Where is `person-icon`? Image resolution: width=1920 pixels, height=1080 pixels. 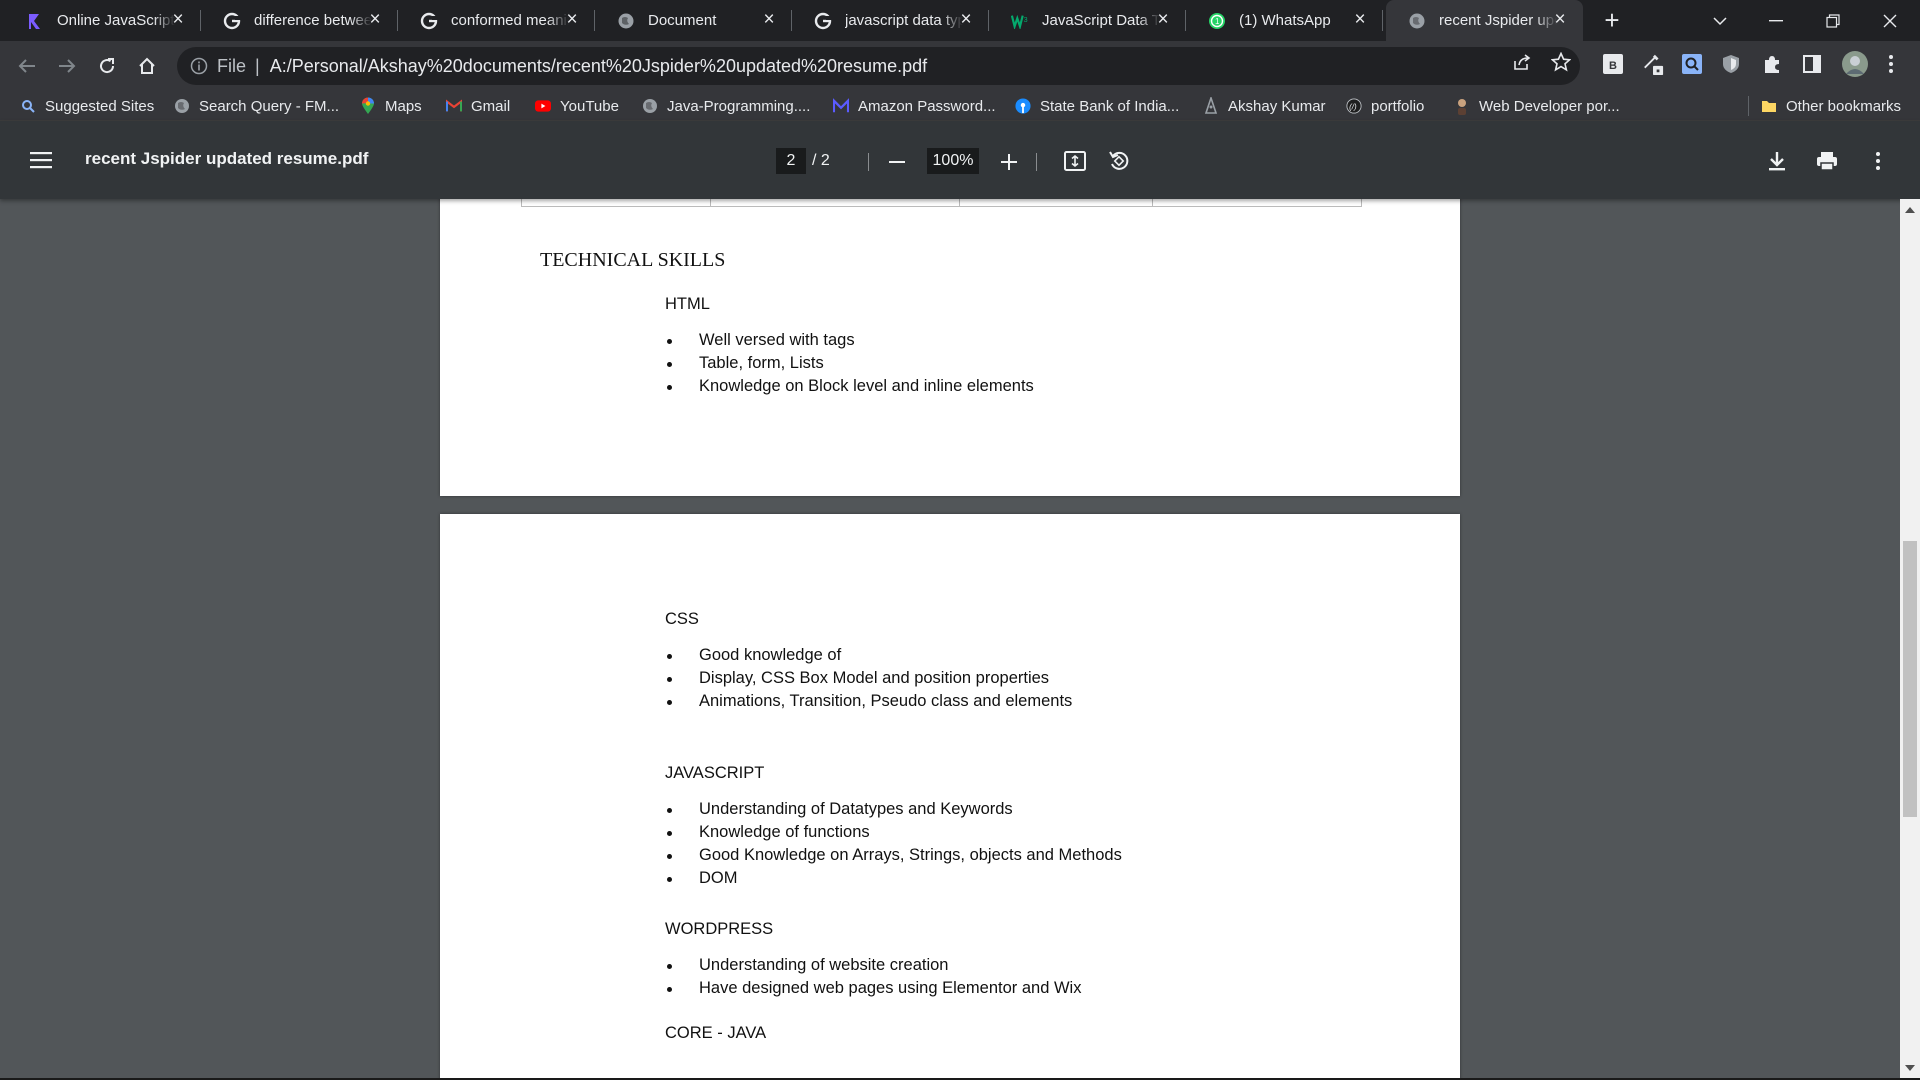
person-icon is located at coordinates (1211, 105).